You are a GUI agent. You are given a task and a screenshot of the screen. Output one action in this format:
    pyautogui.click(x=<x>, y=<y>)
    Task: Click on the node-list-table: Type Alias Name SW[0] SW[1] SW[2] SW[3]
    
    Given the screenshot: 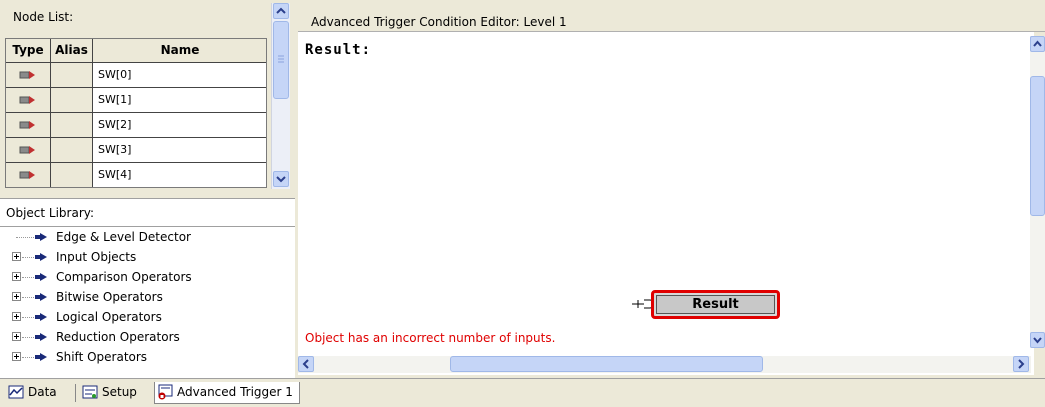 What is the action you would take?
    pyautogui.click(x=136, y=113)
    